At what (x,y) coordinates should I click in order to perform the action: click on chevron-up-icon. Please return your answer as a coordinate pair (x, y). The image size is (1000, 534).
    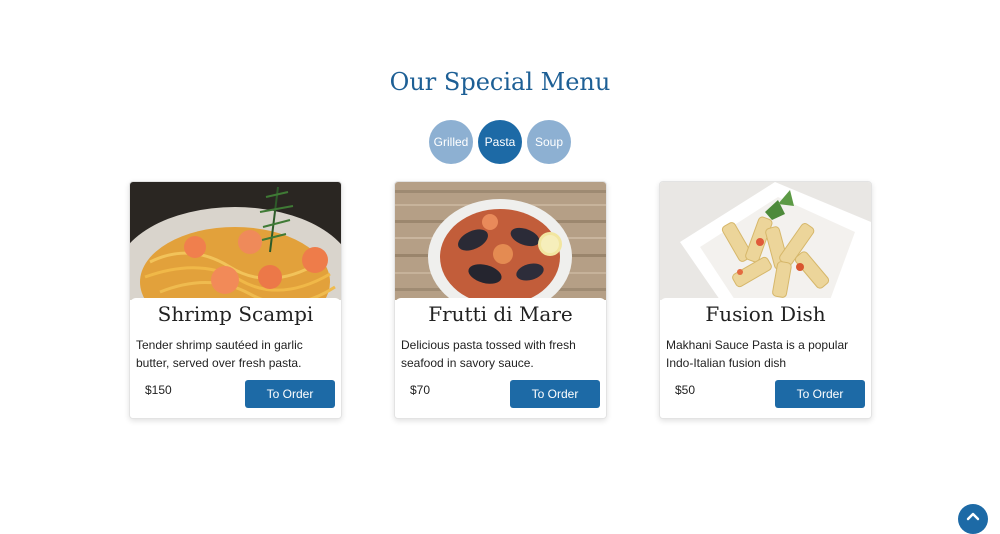
    Looking at the image, I should click on (973, 517).